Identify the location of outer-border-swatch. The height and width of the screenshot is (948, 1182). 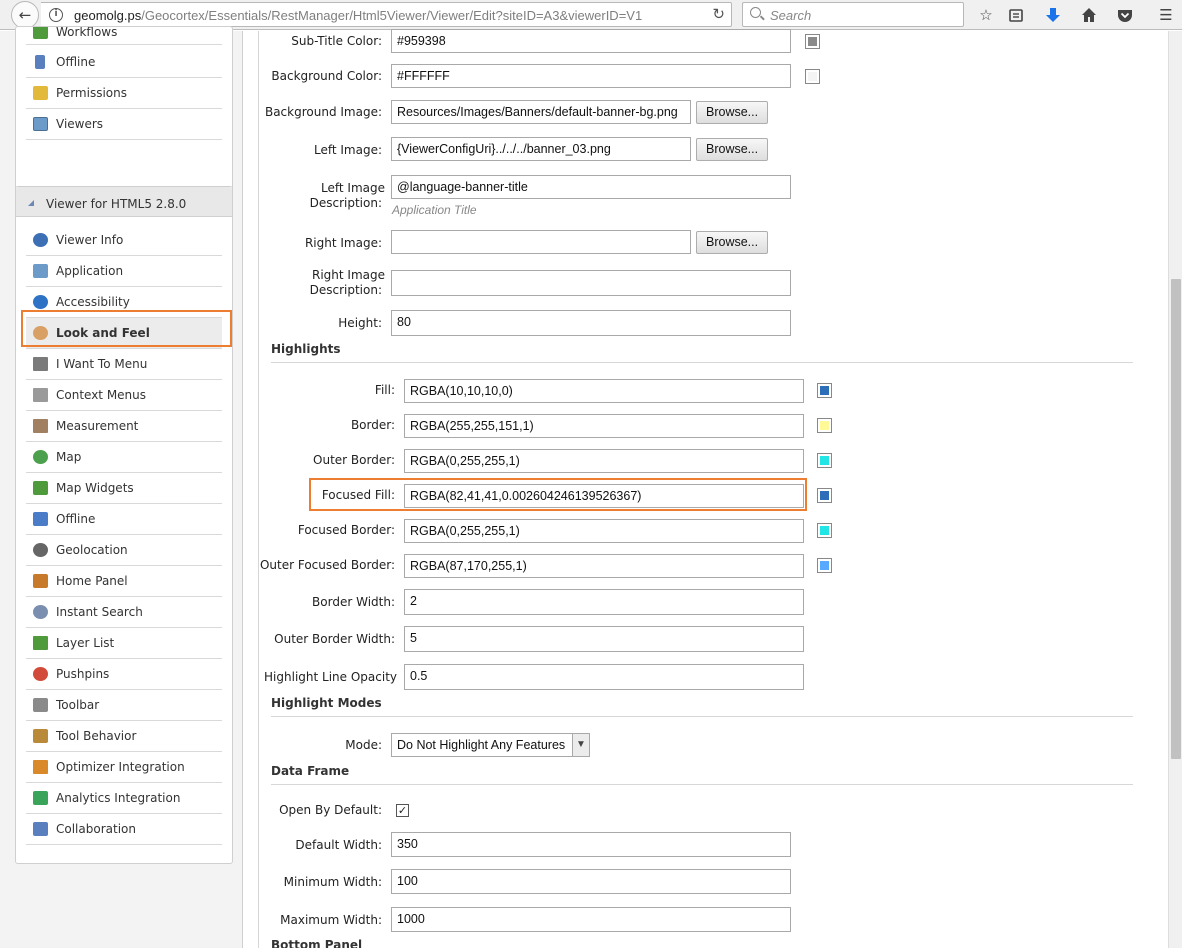
(824, 460).